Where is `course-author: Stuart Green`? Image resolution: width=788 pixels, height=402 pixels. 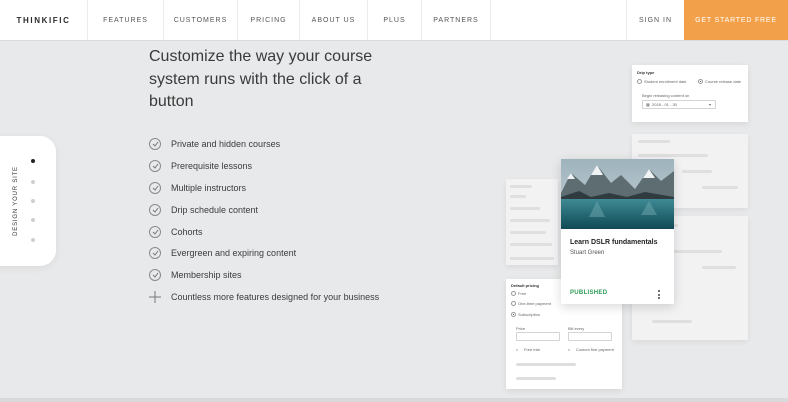 course-author: Stuart Green is located at coordinates (587, 253).